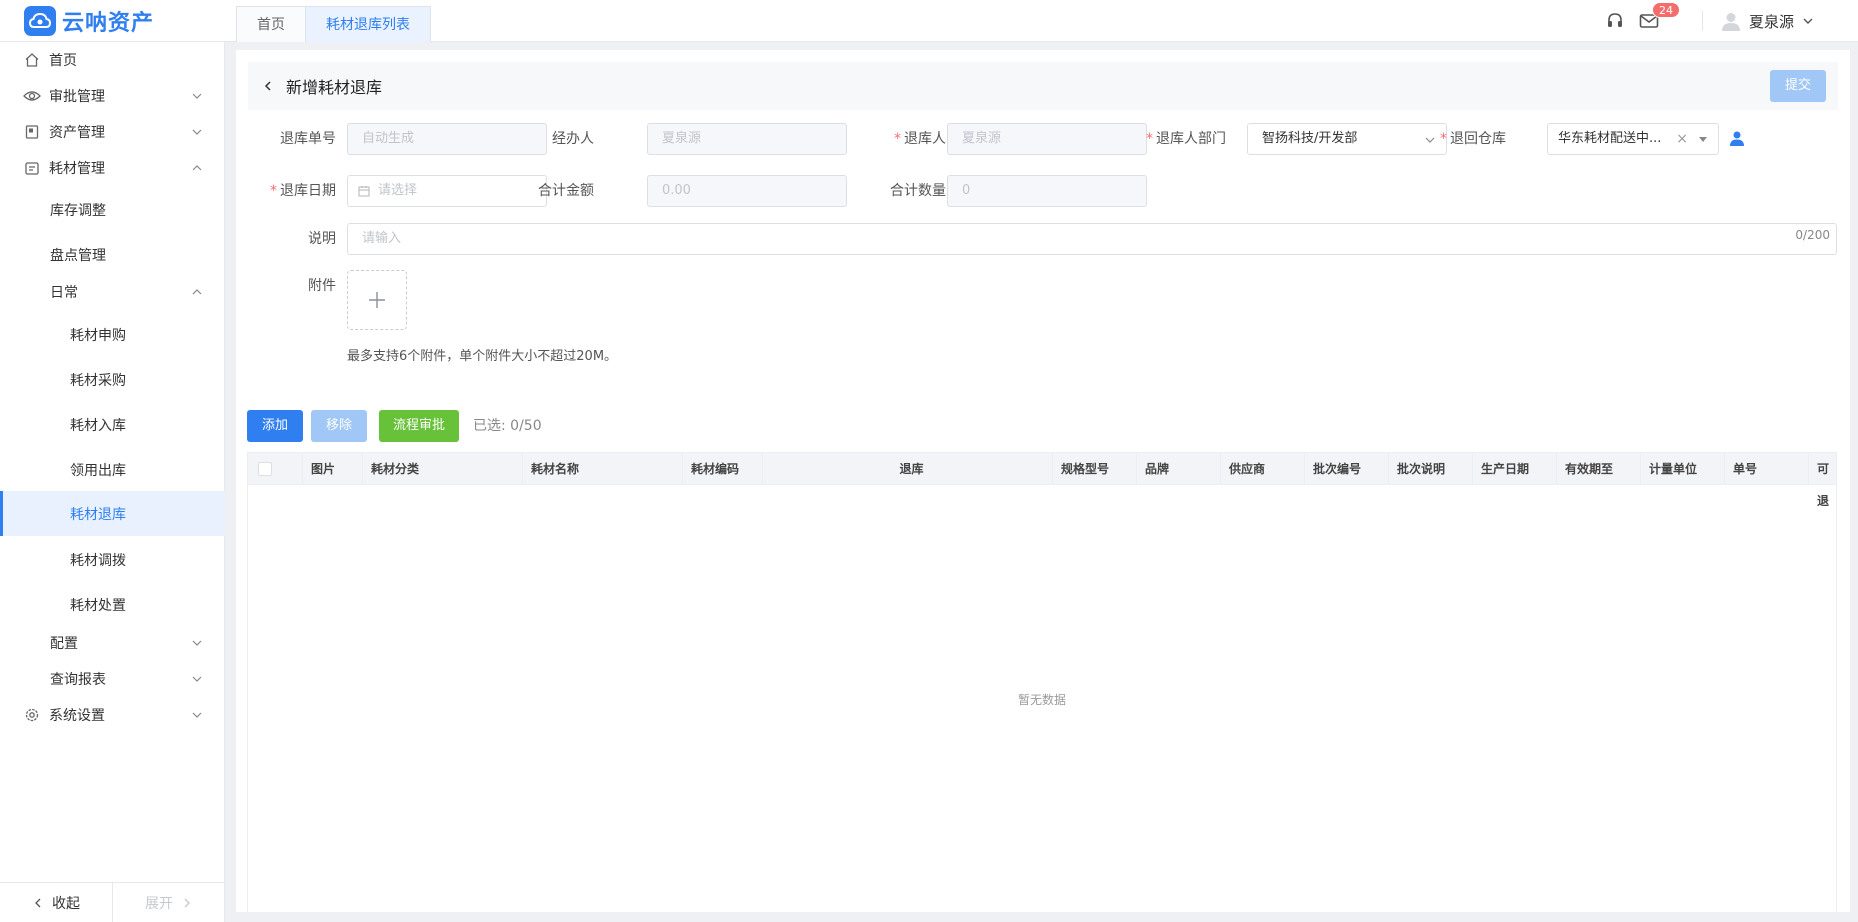 The width and height of the screenshot is (1858, 922). Describe the element at coordinates (159, 903) in the screenshot. I see `expand-label: 展开` at that location.